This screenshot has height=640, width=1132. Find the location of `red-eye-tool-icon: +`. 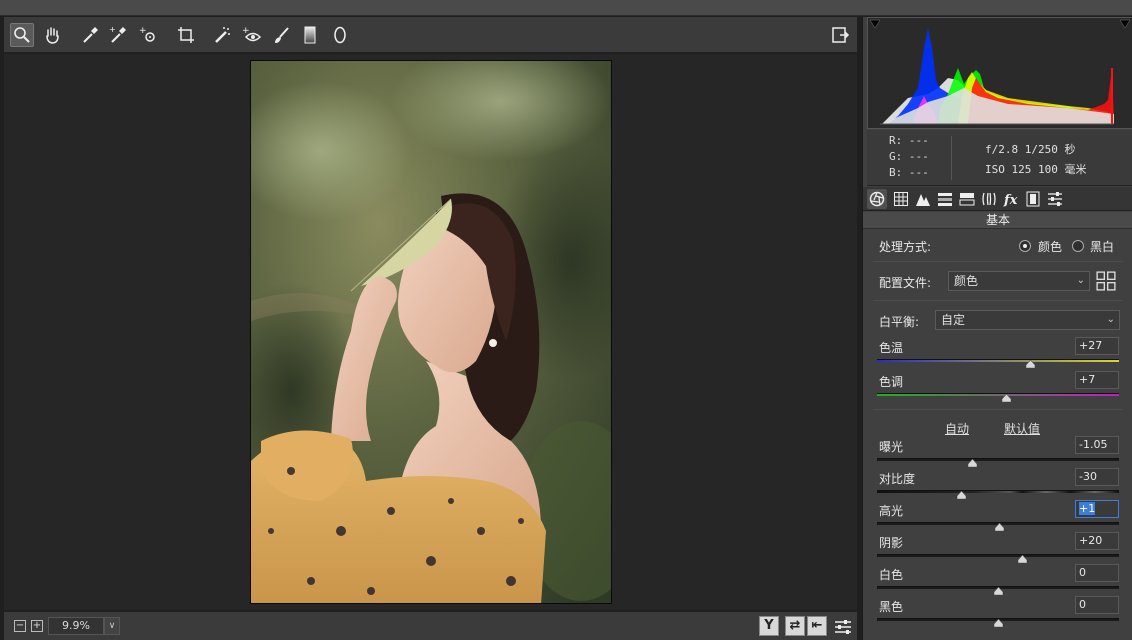

red-eye-tool-icon: + is located at coordinates (252, 35).